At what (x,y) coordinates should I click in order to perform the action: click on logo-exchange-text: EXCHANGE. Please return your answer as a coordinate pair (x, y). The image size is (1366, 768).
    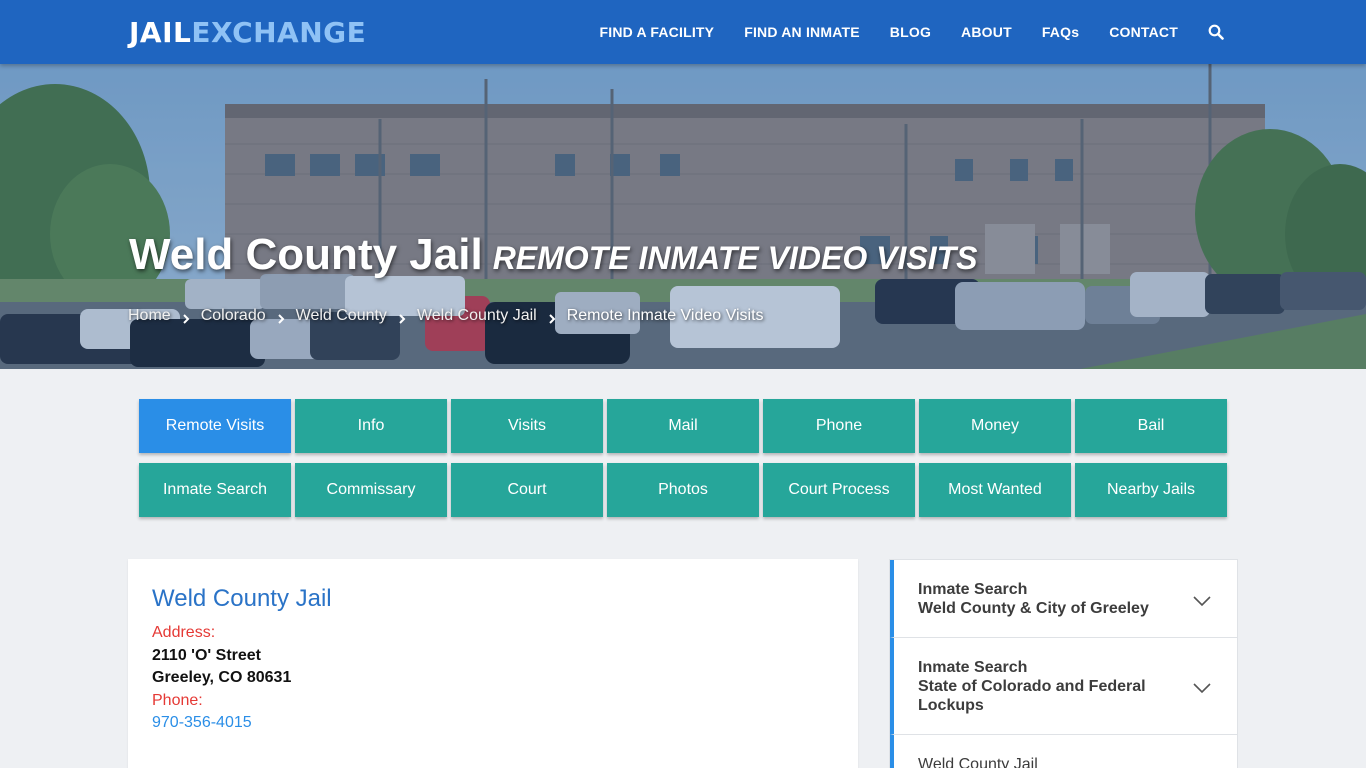
    Looking at the image, I should click on (279, 32).